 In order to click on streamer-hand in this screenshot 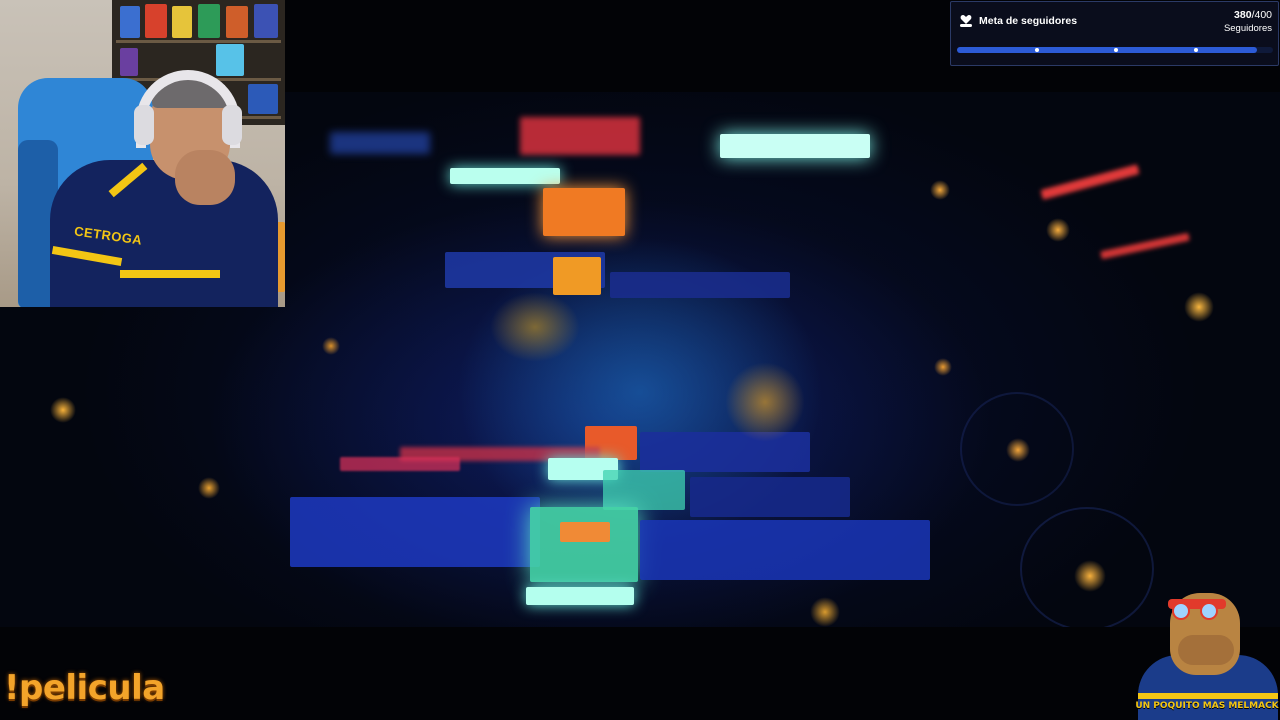, I will do `click(205, 177)`.